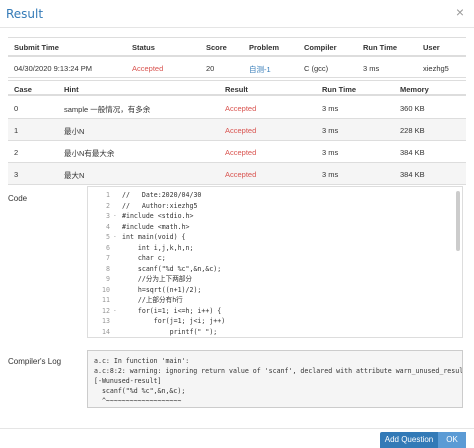  I want to click on code-text: #include <math.h>, so click(156, 226).